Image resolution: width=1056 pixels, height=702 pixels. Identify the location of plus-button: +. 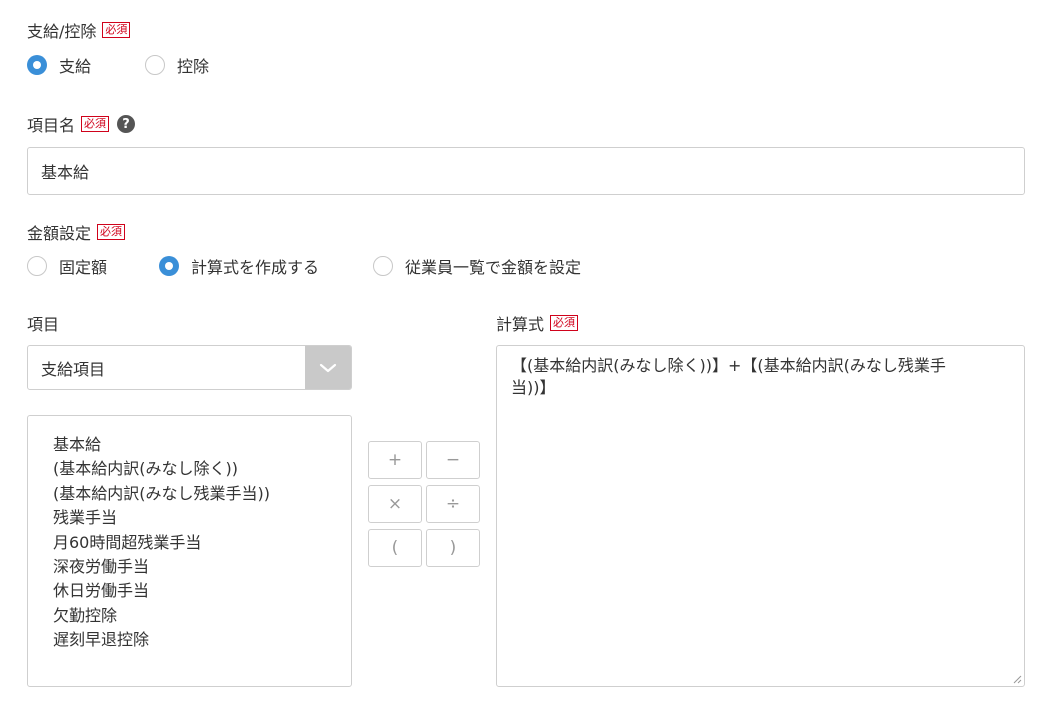
(395, 460).